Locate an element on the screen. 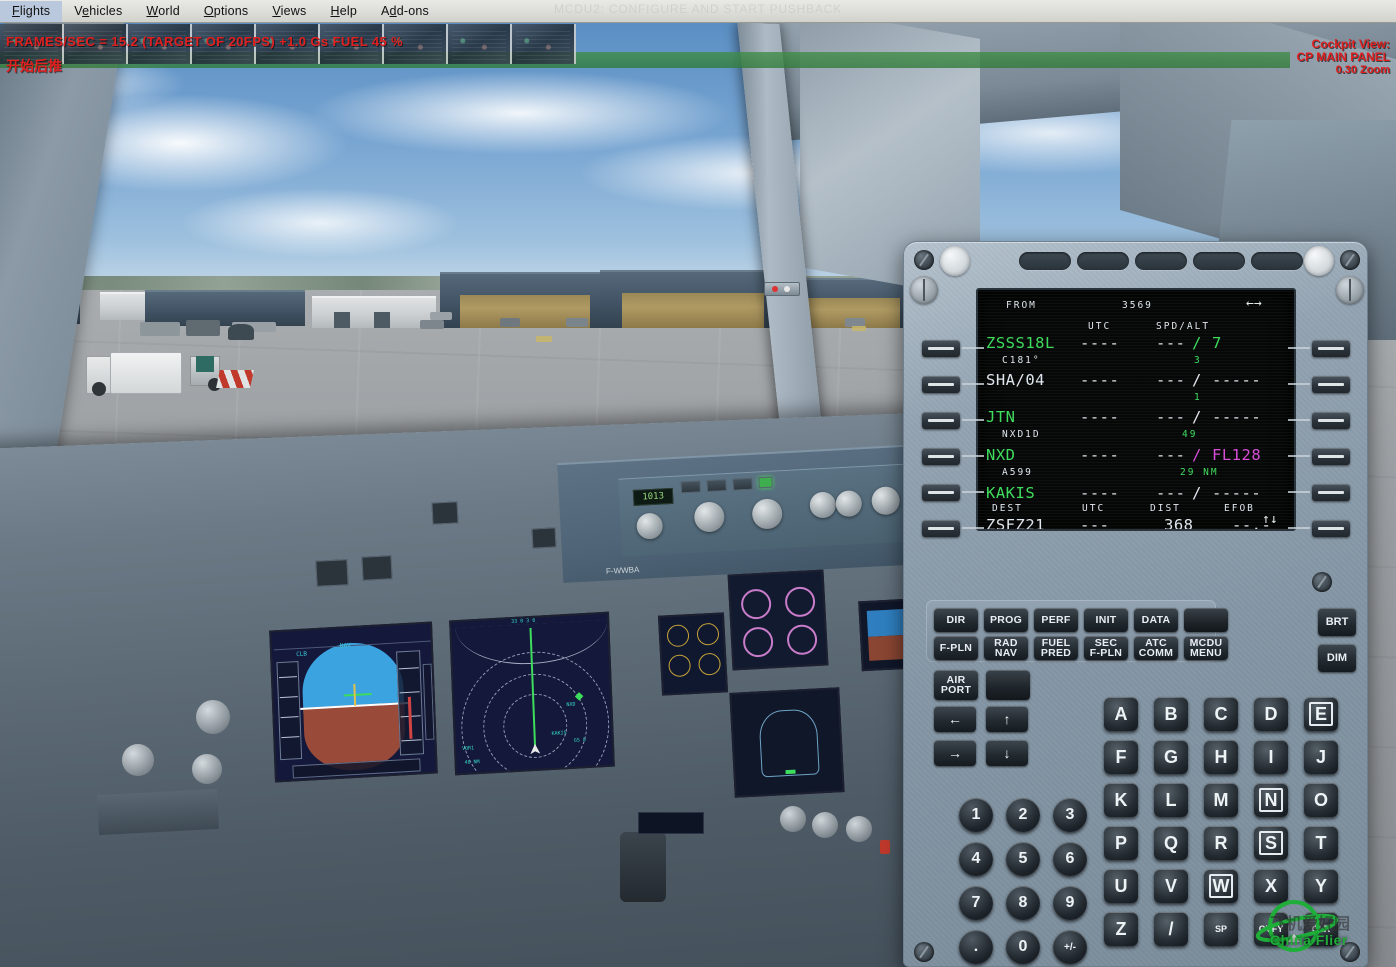 Image resolution: width=1396 pixels, height=967 pixels. alpha-b-key: B is located at coordinates (1171, 714).